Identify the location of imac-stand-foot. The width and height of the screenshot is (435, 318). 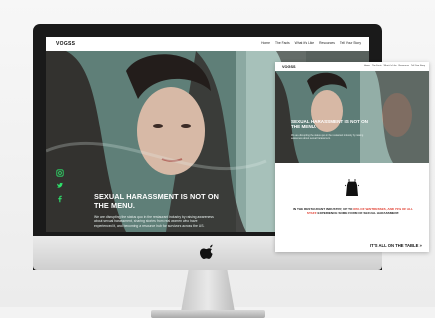
(208, 314).